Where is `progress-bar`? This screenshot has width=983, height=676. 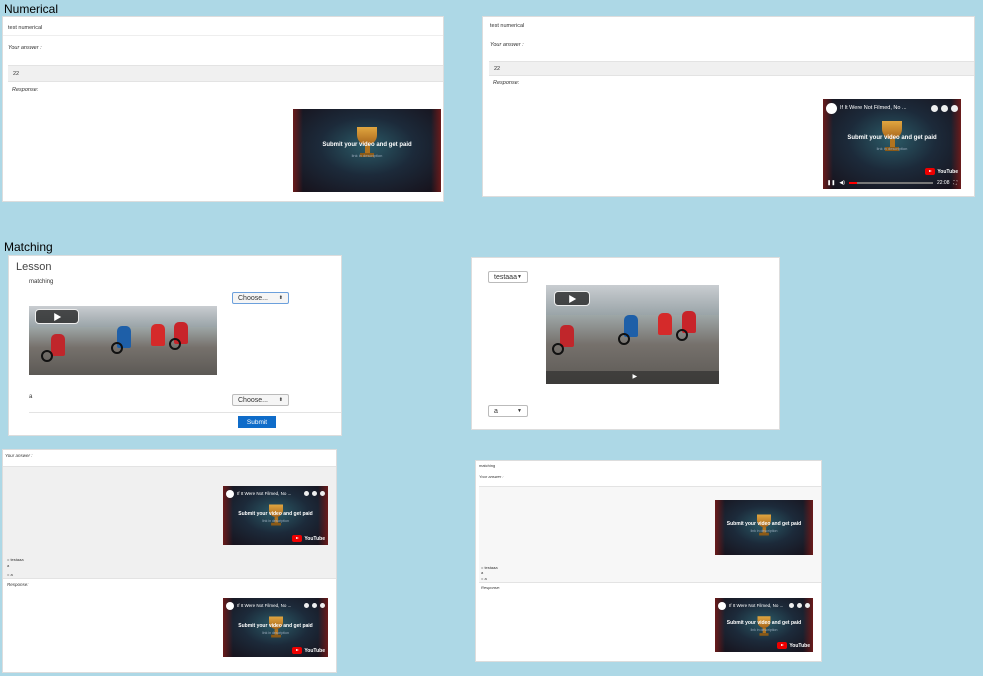
progress-bar is located at coordinates (890, 182).